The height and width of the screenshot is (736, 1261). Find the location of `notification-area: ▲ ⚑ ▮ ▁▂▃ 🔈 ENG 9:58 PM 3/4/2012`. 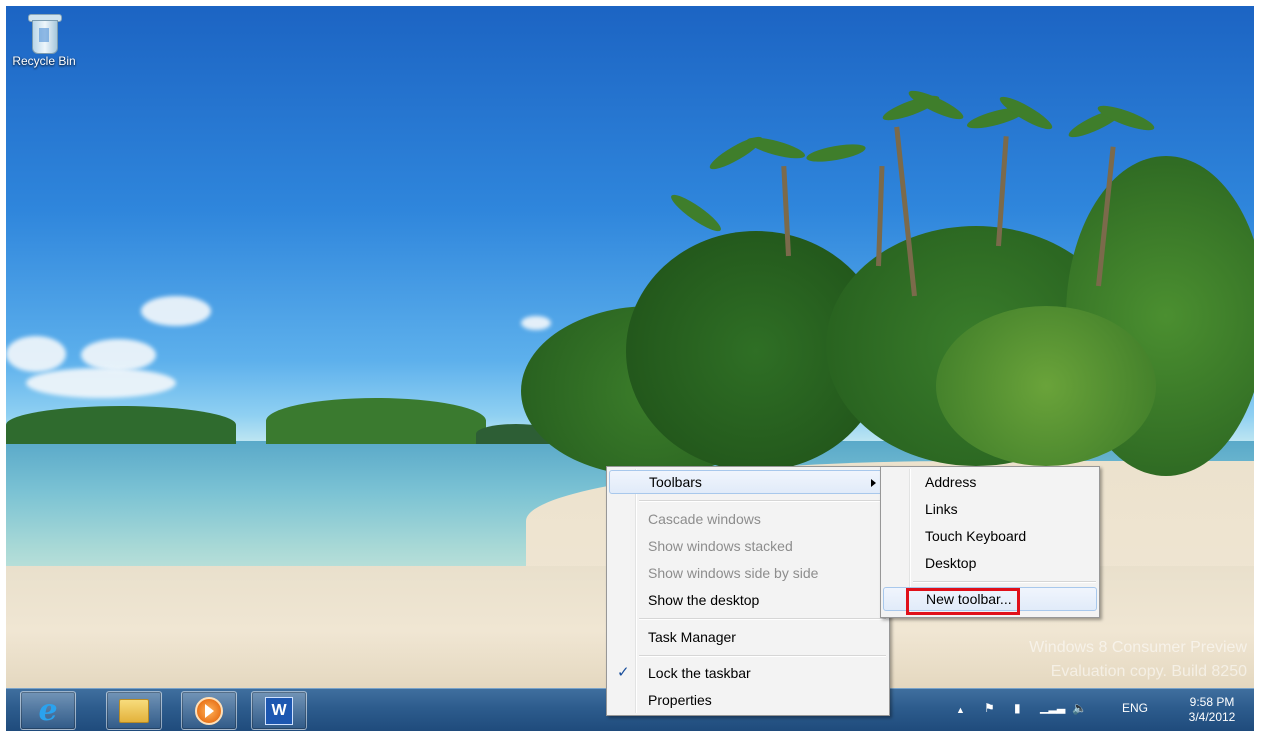

notification-area: ▲ ⚑ ▮ ▁▂▃ 🔈 ENG 9:58 PM 3/4/2012 is located at coordinates (1094, 710).